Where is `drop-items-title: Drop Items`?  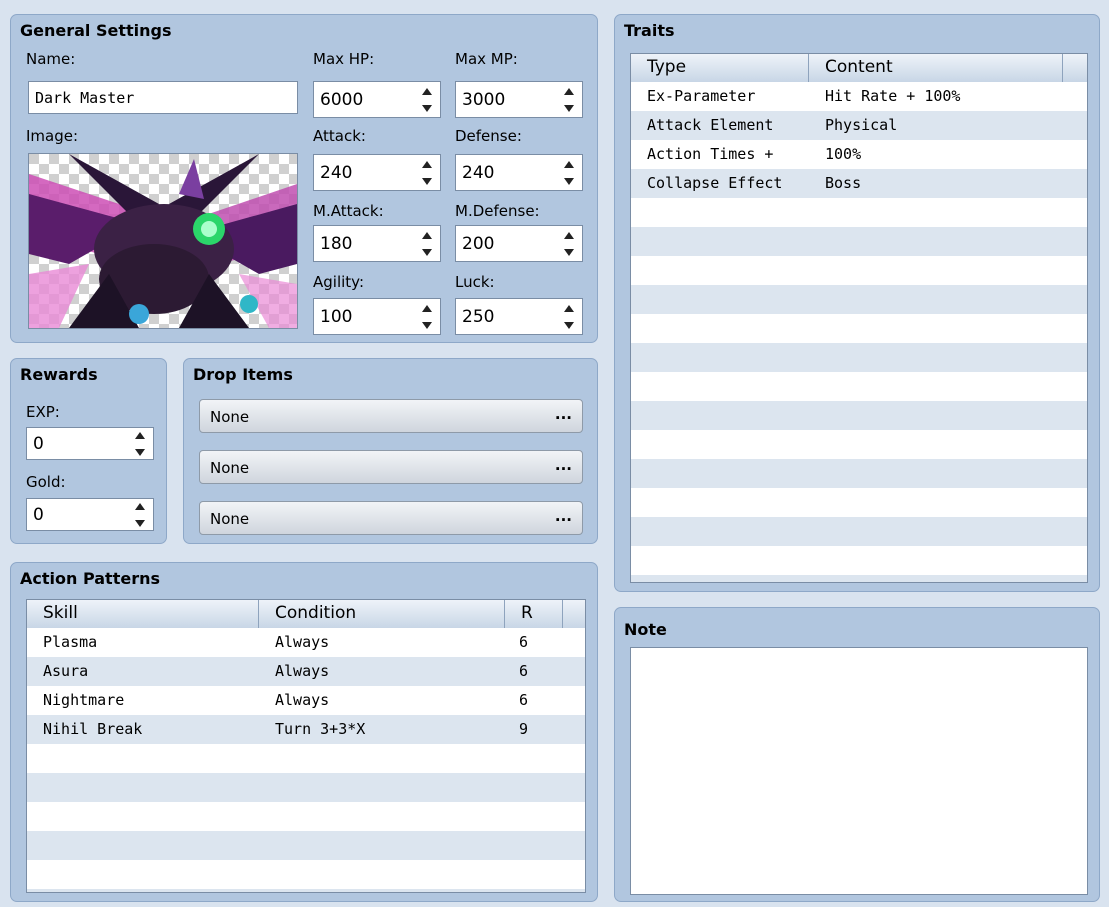 drop-items-title: Drop Items is located at coordinates (243, 374).